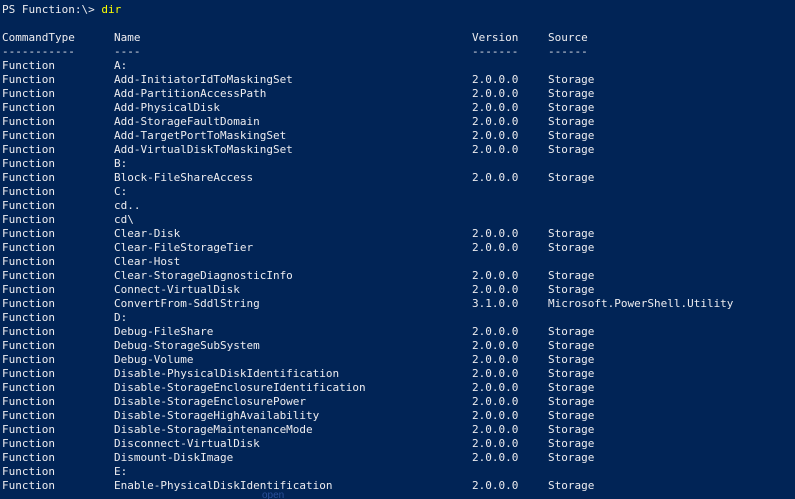  I want to click on cell-name: Debug-StorageSubSystem, so click(187, 345).